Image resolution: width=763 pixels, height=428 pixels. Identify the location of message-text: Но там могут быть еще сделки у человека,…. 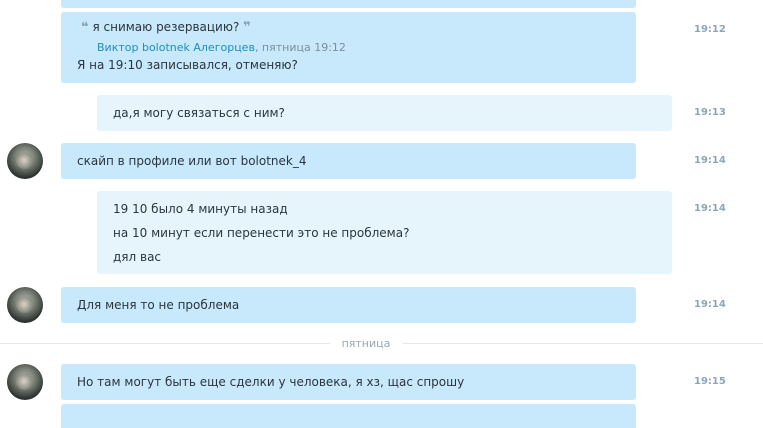
(271, 382).